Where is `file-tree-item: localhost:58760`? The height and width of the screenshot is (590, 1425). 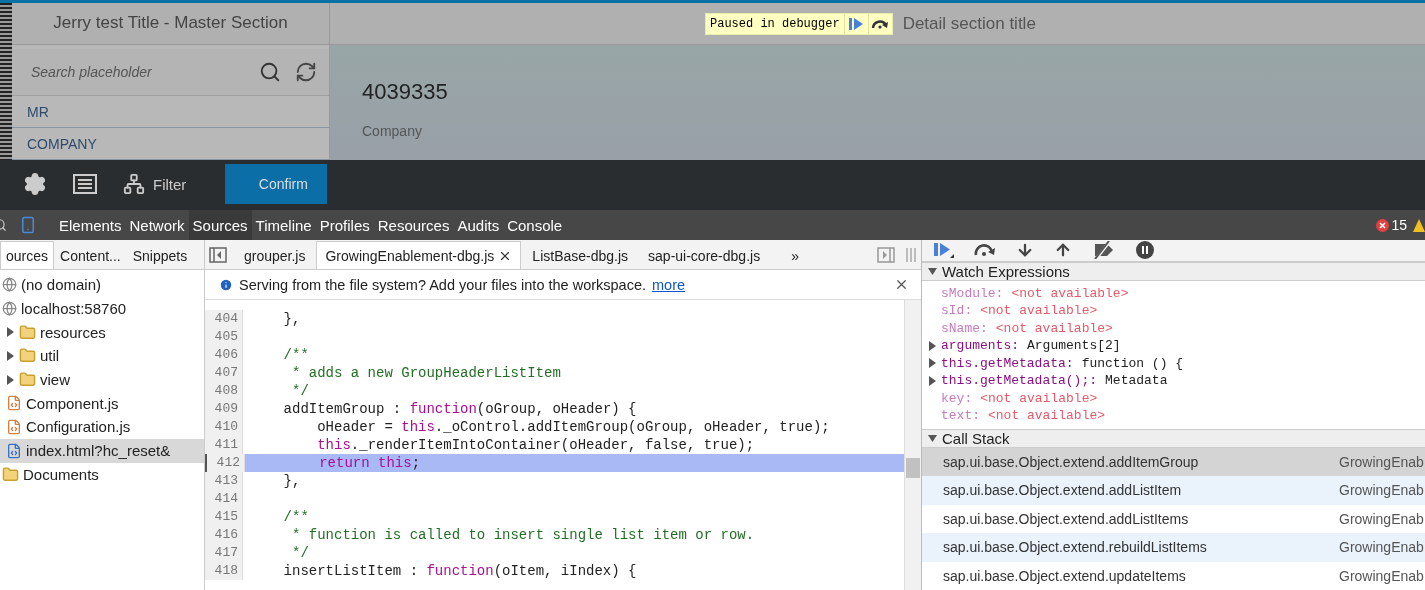
file-tree-item: localhost:58760 is located at coordinates (102, 308).